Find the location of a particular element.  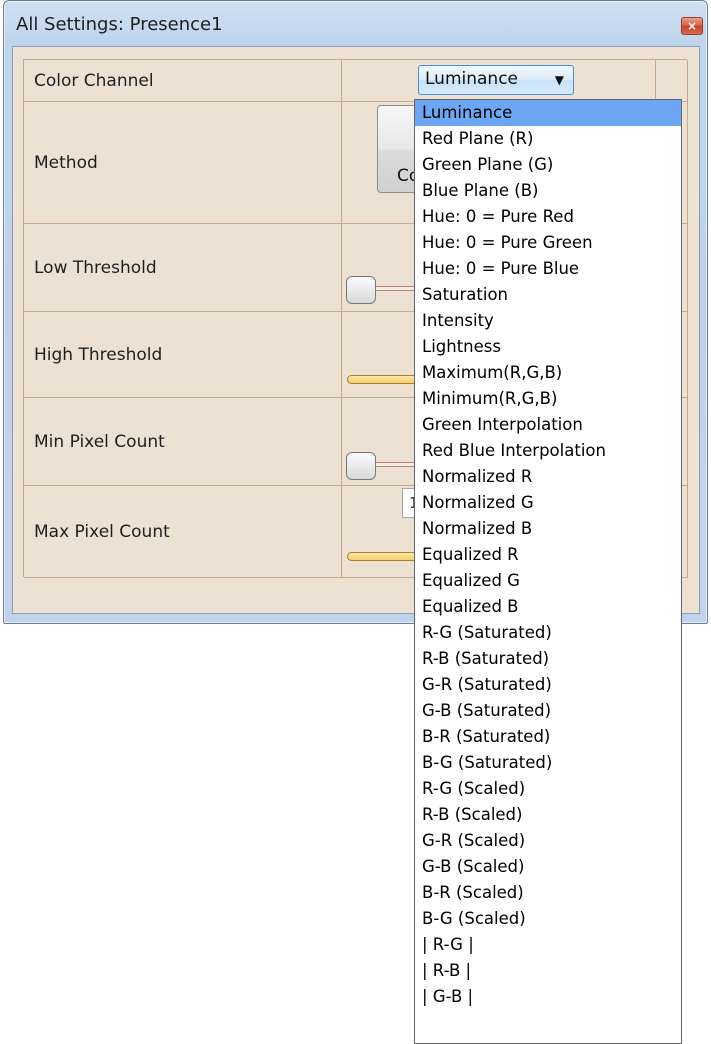

label-cell: Min Pixel Count is located at coordinates (183, 442).